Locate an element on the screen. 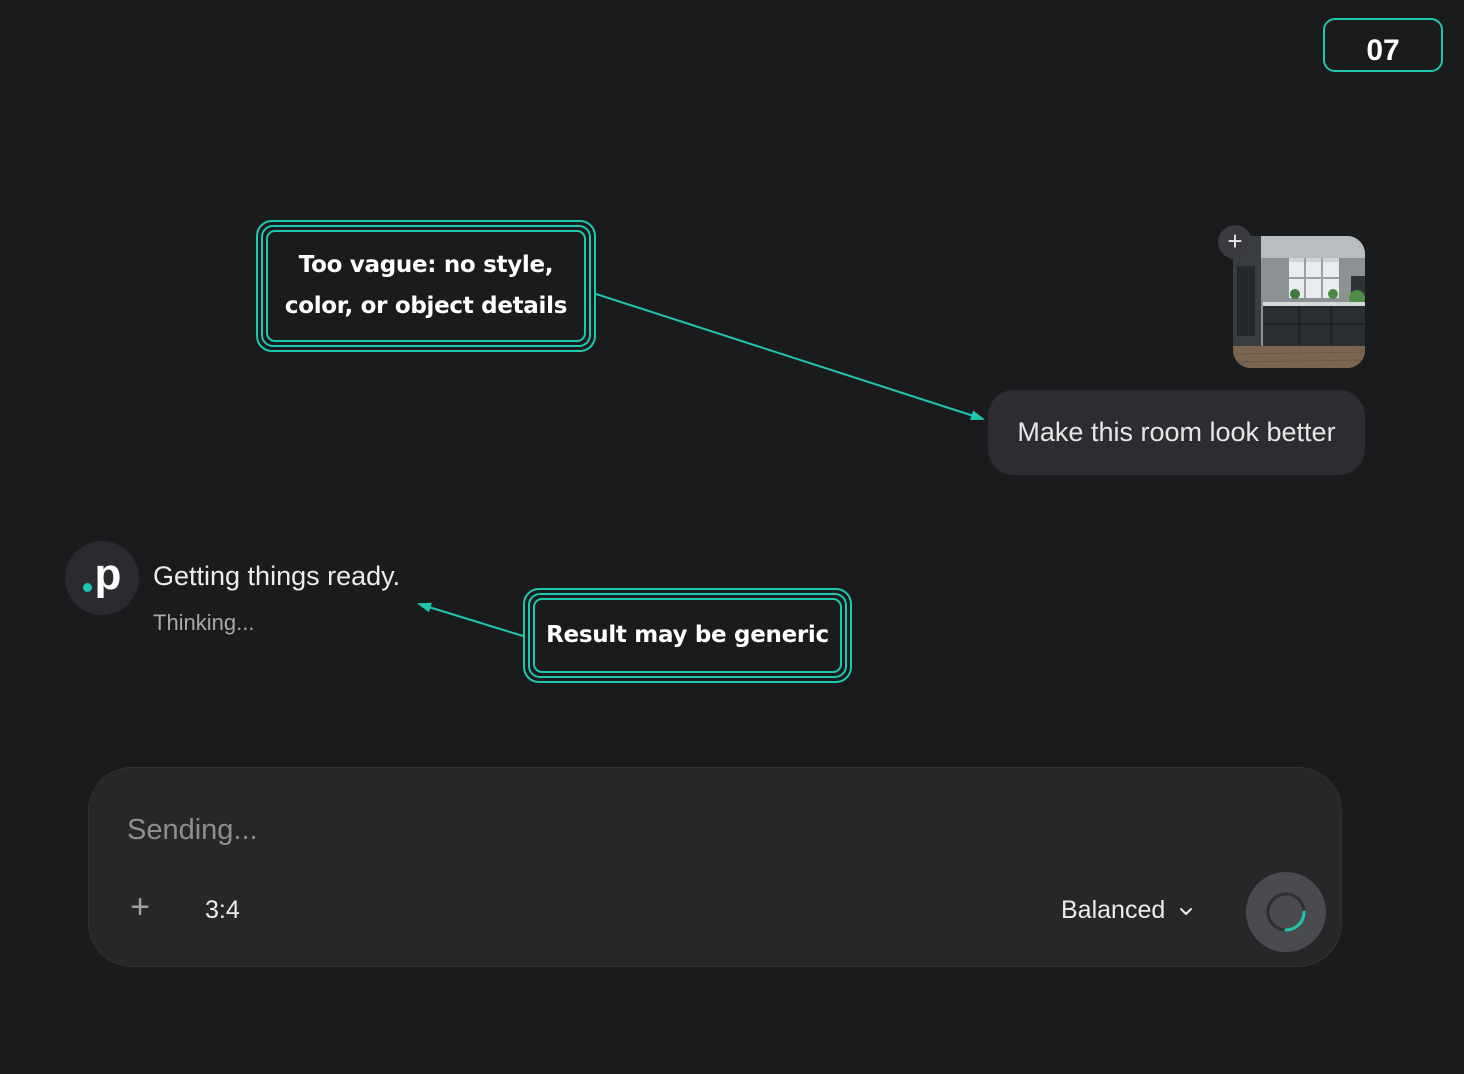 This screenshot has height=1074, width=1464. assistant-avatar: p is located at coordinates (102, 578).